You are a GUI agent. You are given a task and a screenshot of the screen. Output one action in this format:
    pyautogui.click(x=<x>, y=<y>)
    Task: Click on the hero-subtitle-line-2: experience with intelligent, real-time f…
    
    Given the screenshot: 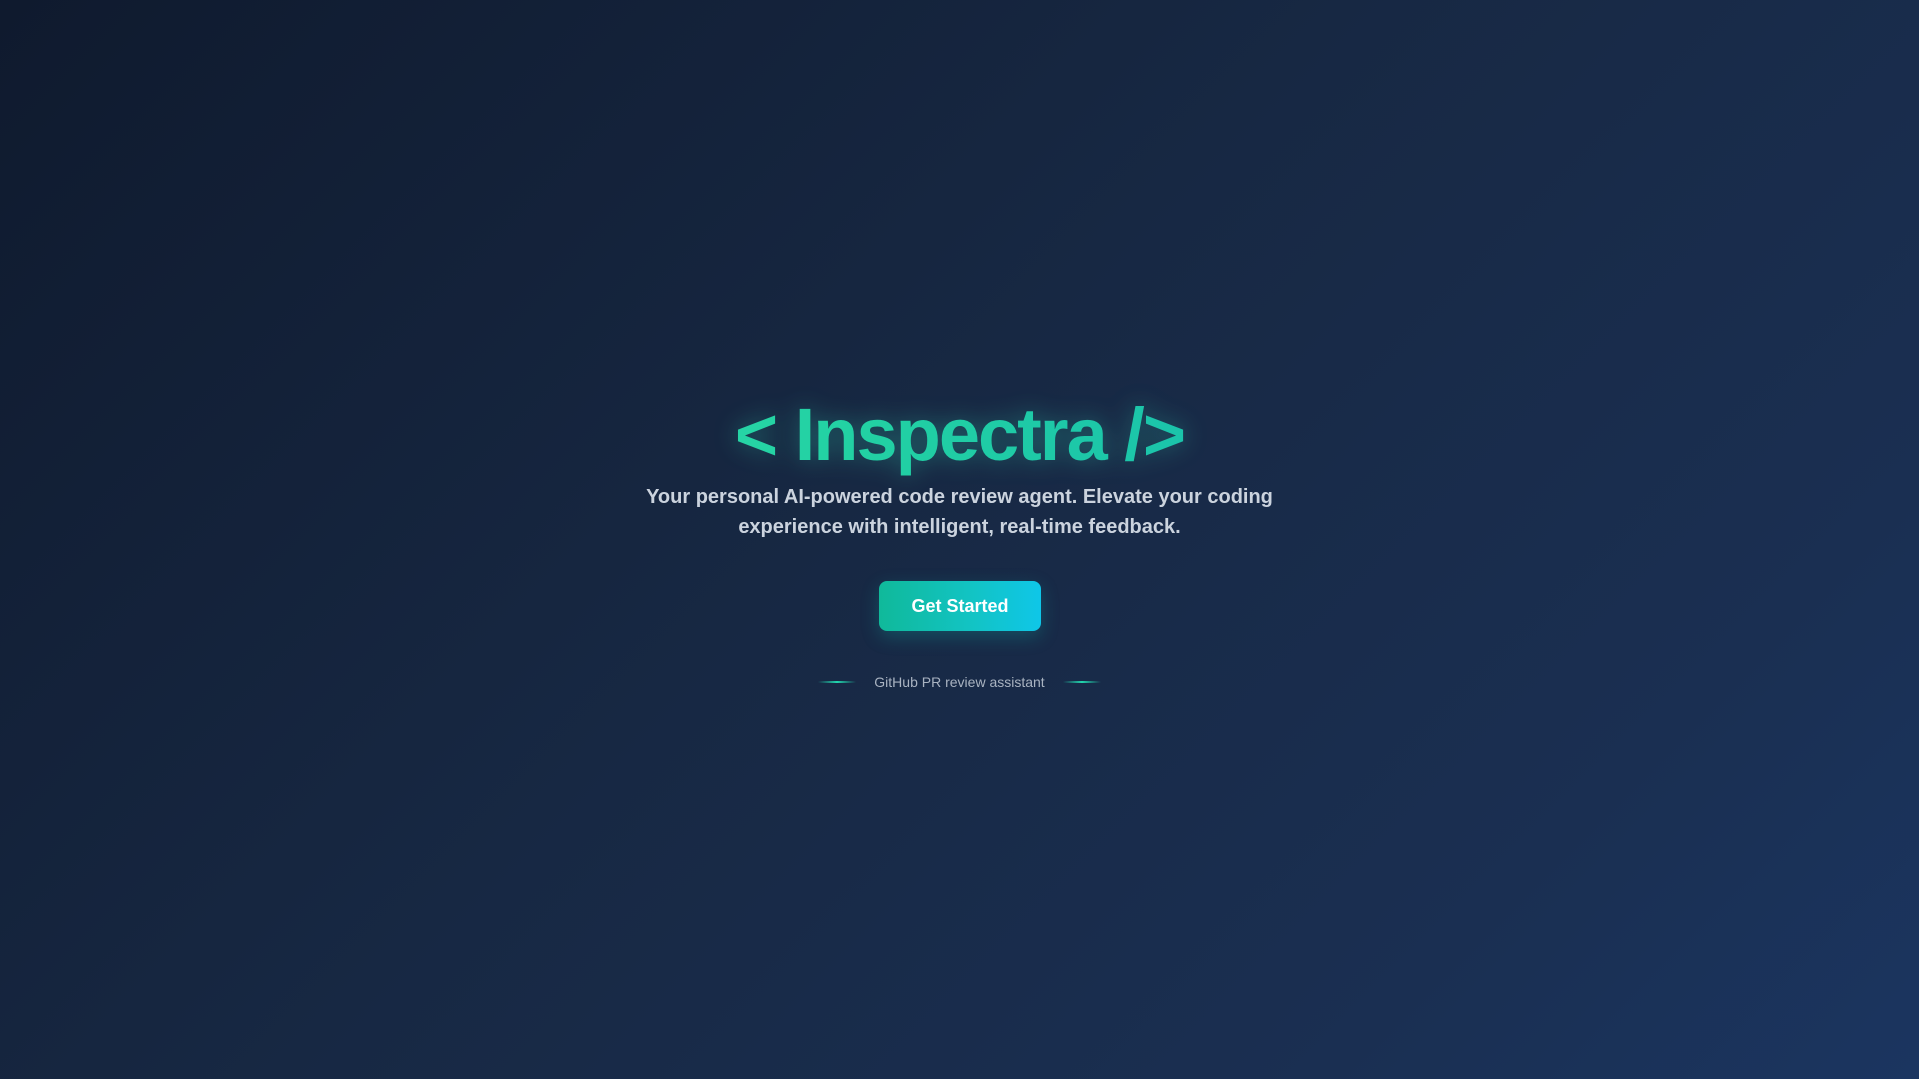 What is the action you would take?
    pyautogui.click(x=959, y=527)
    